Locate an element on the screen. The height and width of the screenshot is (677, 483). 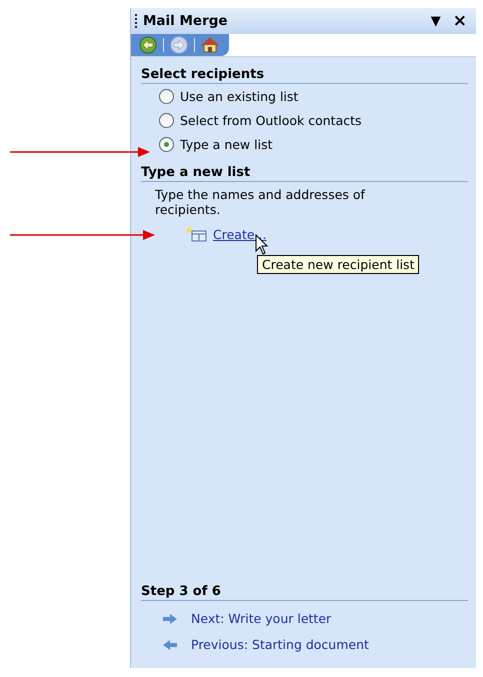
close-button: × is located at coordinates (460, 21).